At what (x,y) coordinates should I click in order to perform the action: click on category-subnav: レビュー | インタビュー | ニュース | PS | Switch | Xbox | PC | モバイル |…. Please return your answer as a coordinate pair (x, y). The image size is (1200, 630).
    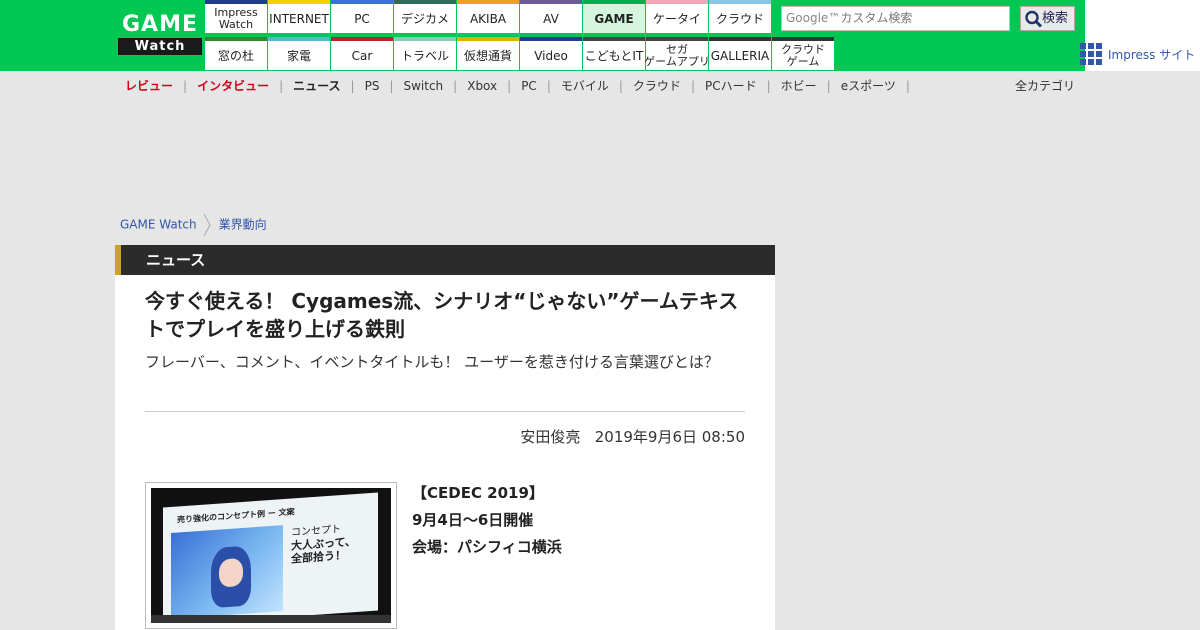
    Looking at the image, I should click on (522, 86).